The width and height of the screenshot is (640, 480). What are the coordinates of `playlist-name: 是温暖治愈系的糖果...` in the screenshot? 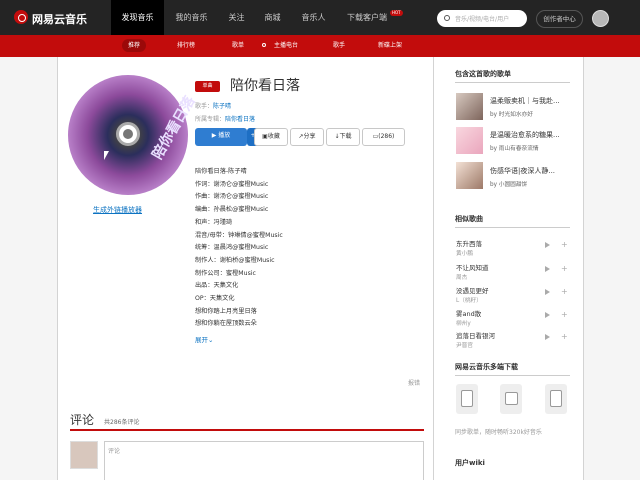 It's located at (525, 135).